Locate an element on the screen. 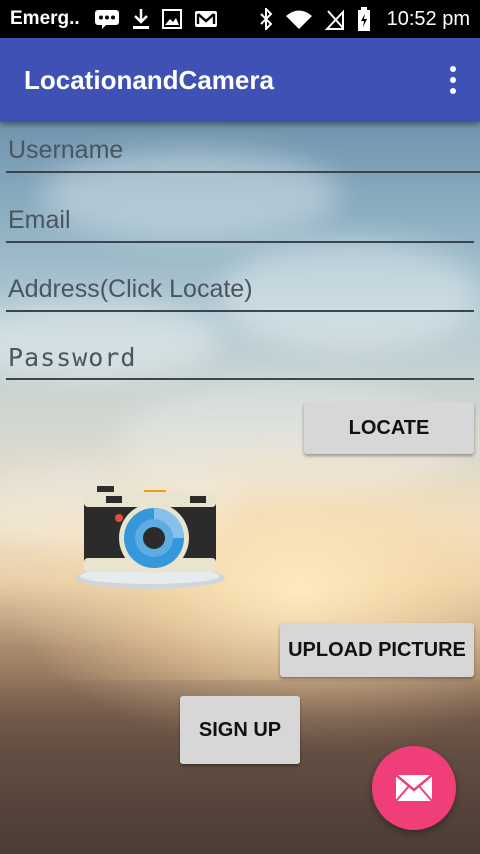  mail-icon is located at coordinates (414, 788).